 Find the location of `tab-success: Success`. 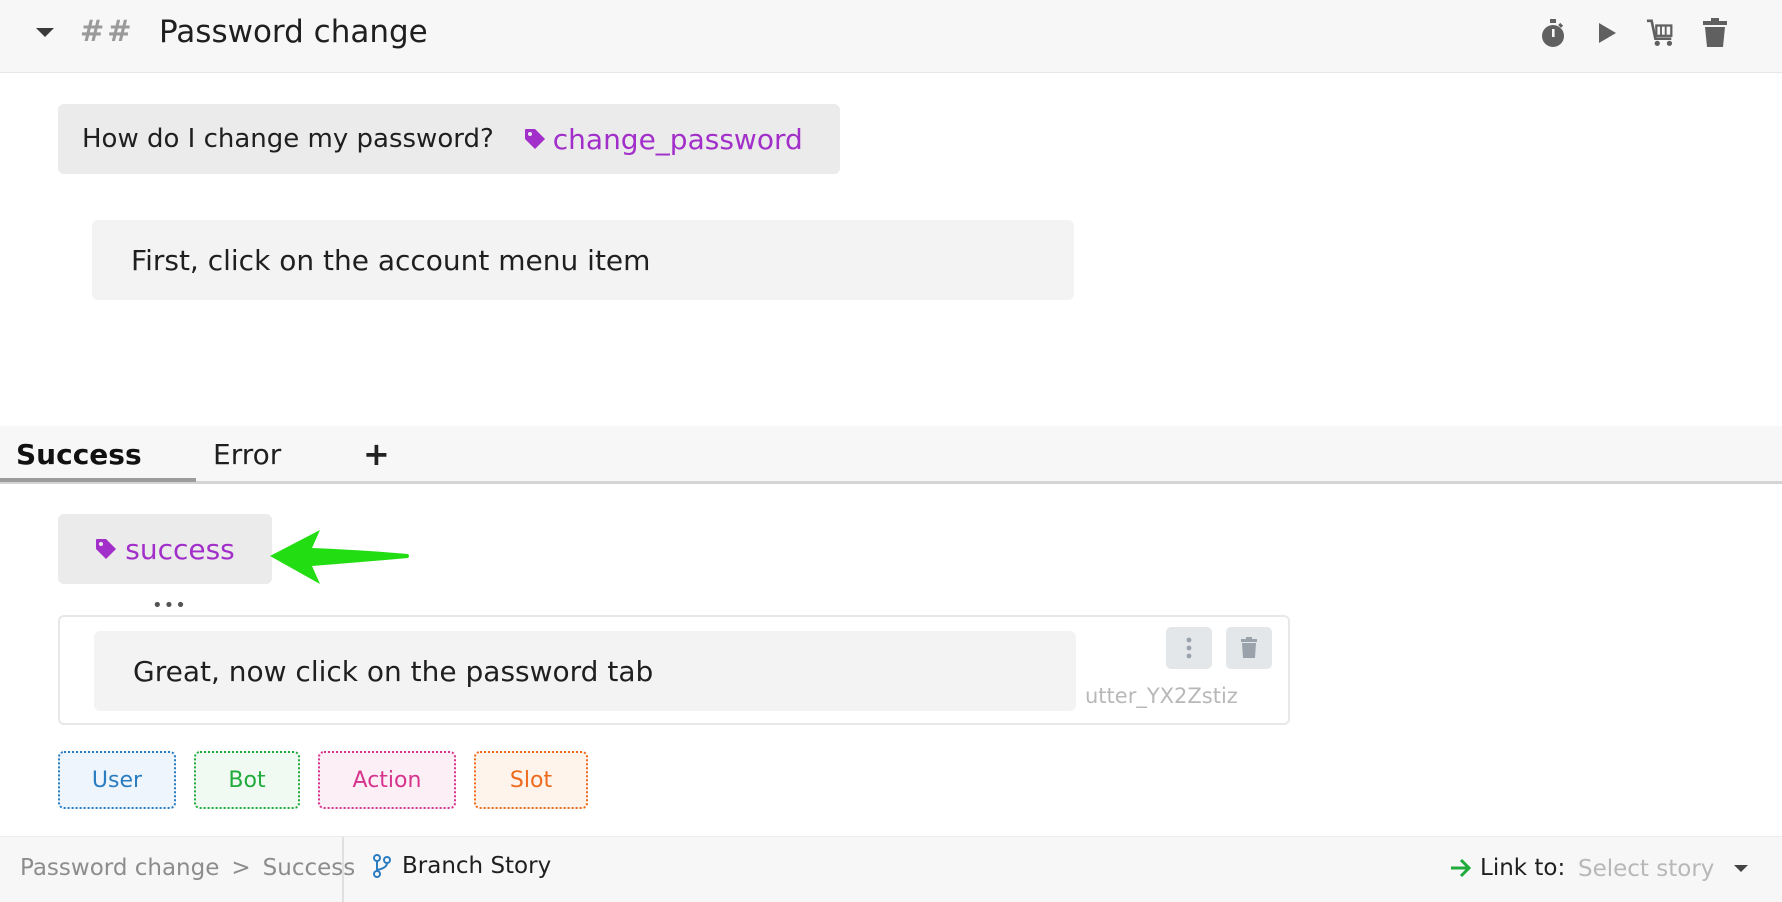

tab-success: Success is located at coordinates (79, 454).